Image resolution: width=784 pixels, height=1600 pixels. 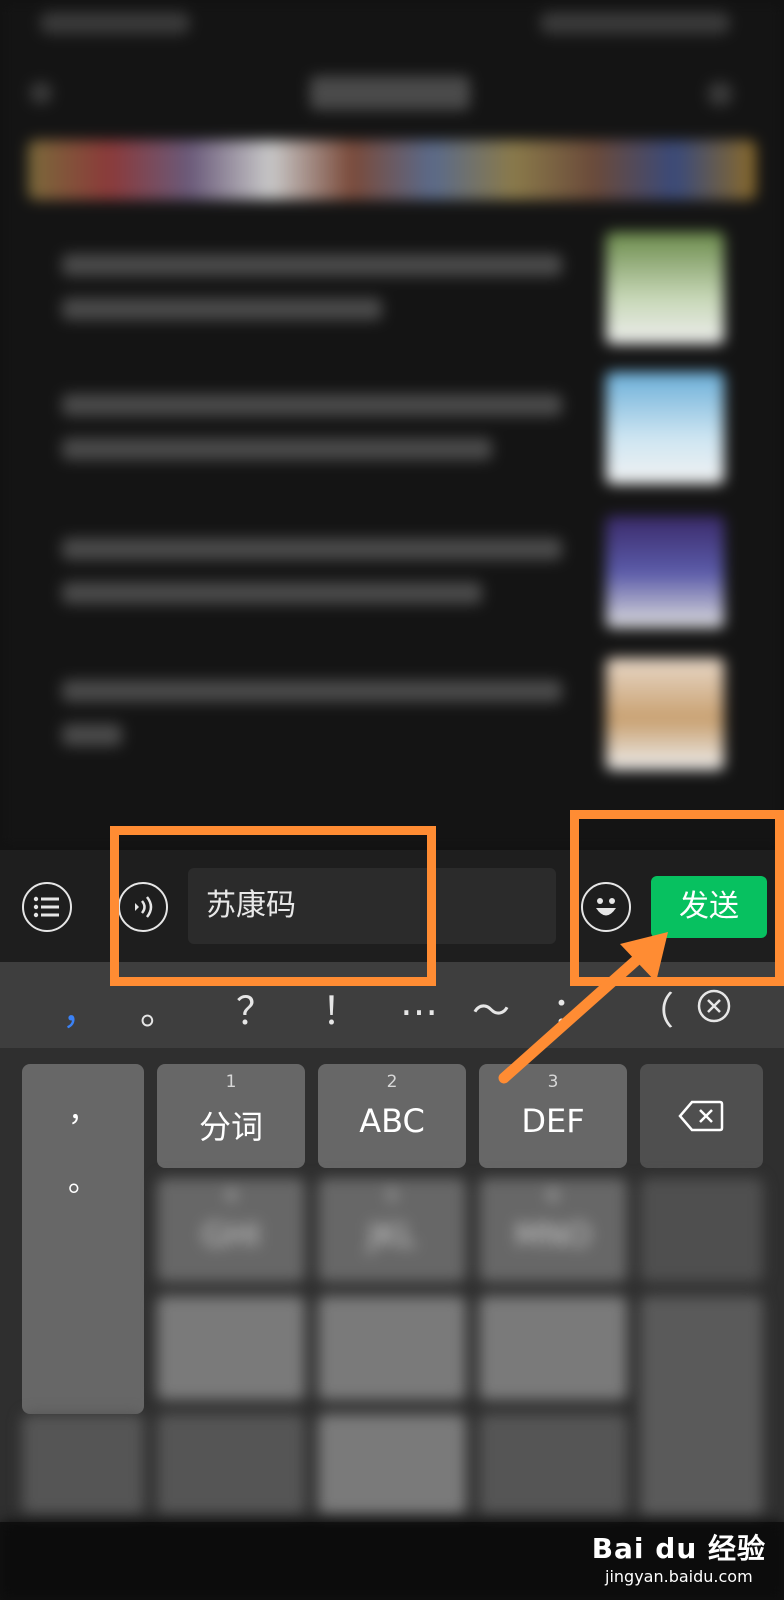 I want to click on punct-key: ，, so click(x=81, y=1007).